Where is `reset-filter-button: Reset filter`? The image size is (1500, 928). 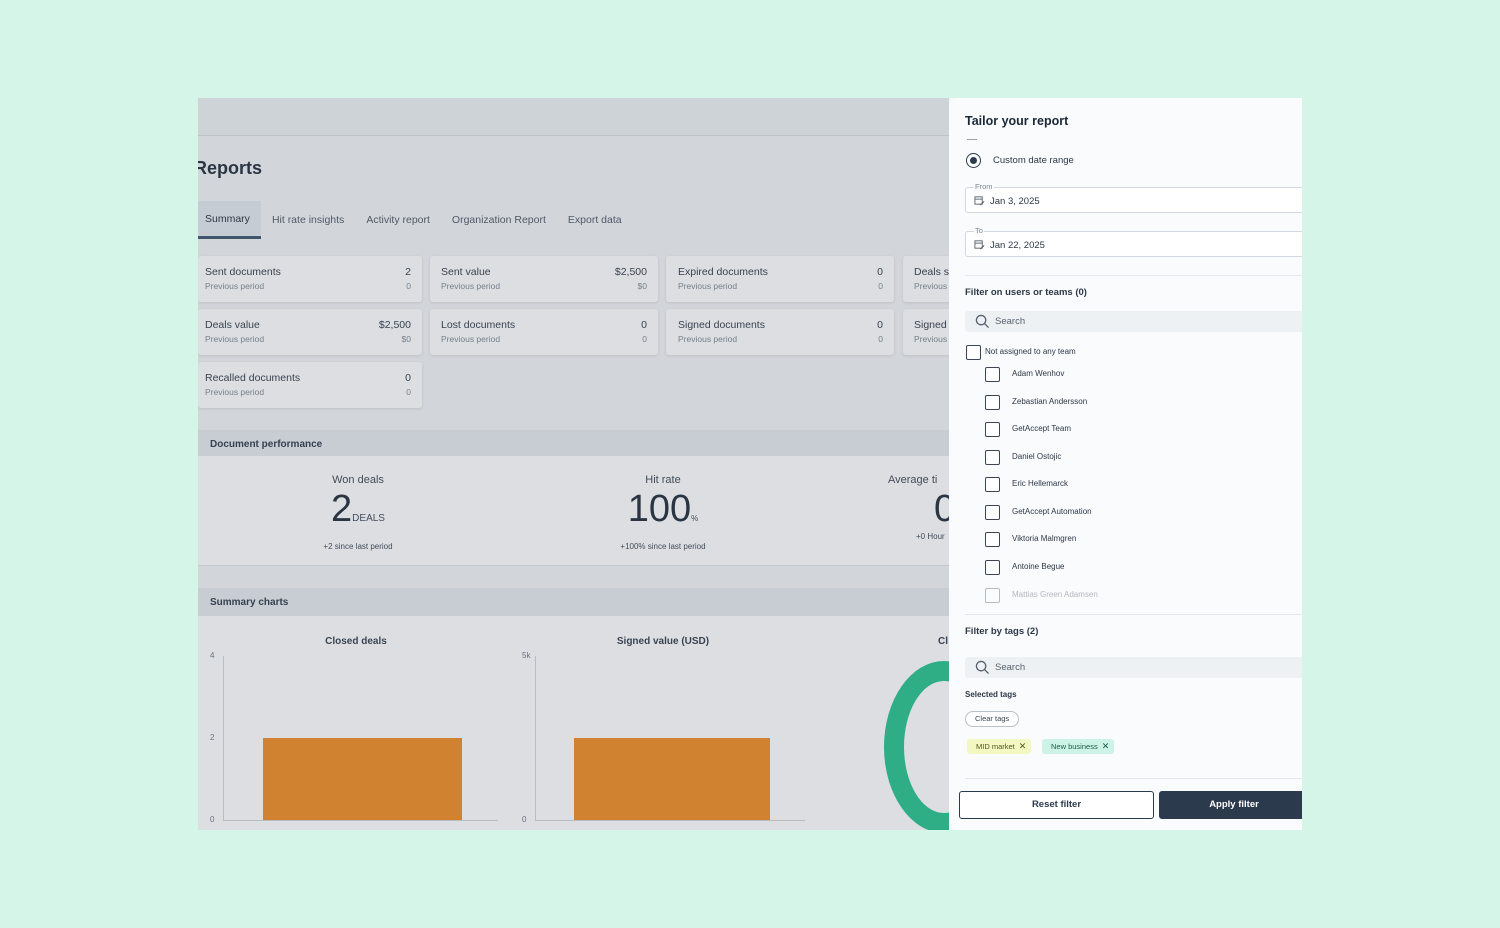 reset-filter-button: Reset filter is located at coordinates (1056, 805).